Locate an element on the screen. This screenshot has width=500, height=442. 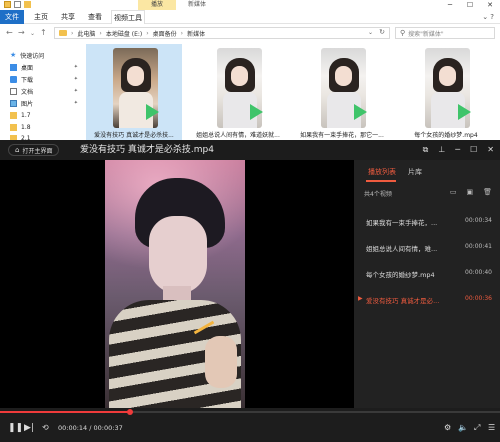
desktop-icon is located at coordinates (13, 67).